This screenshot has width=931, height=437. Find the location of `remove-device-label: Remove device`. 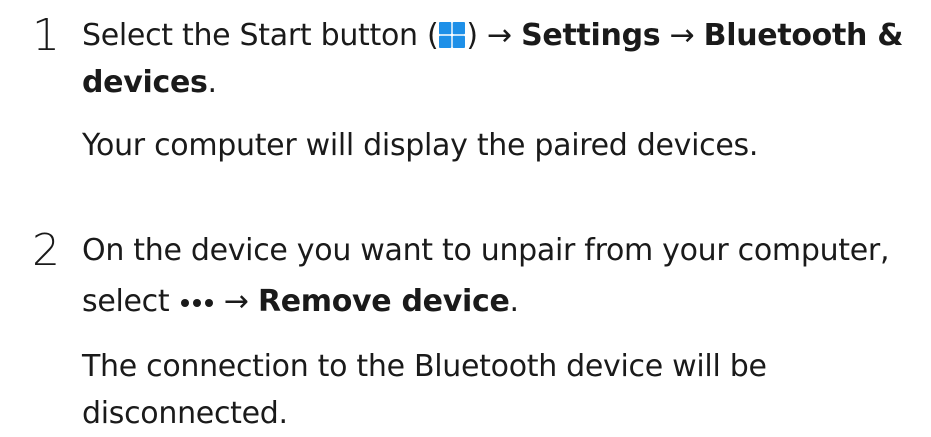

remove-device-label: Remove device is located at coordinates (383, 301).